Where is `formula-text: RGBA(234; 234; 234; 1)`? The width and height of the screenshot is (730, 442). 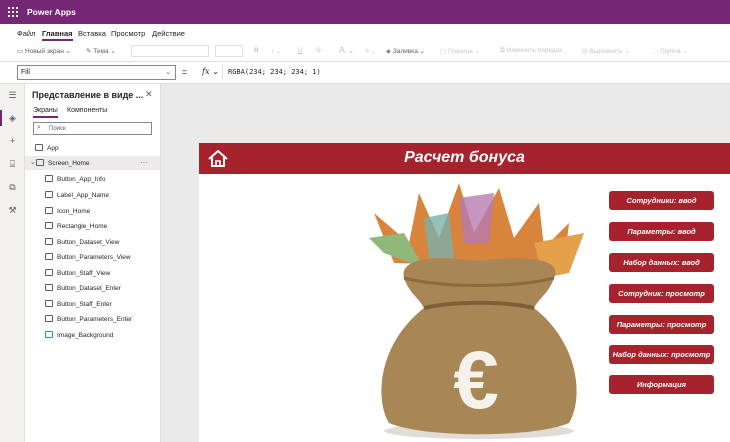
formula-text: RGBA(234; 234; 234; 1) is located at coordinates (274, 72).